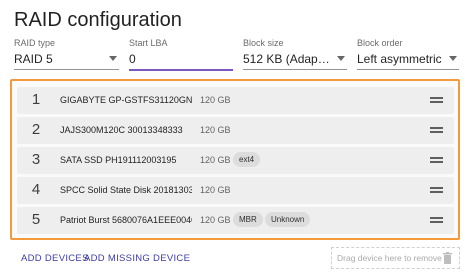 The image size is (474, 277). What do you see at coordinates (36, 99) in the screenshot?
I see `device-index: 1` at bounding box center [36, 99].